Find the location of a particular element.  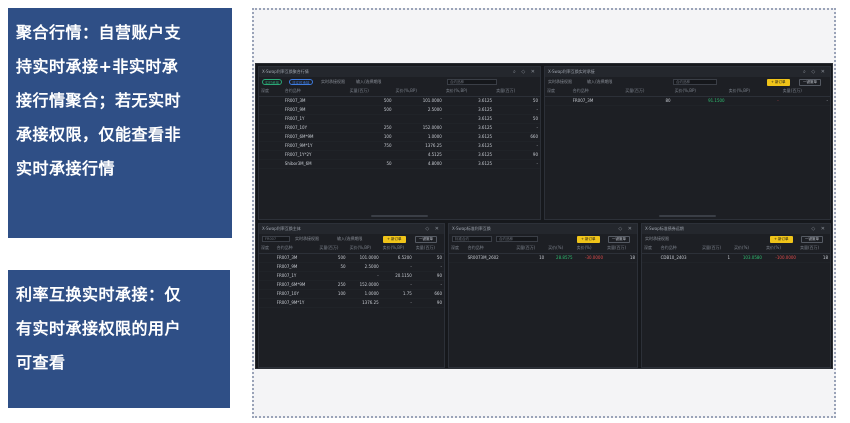

callout-line: 持实时承接+非实时承 is located at coordinates (97, 66).